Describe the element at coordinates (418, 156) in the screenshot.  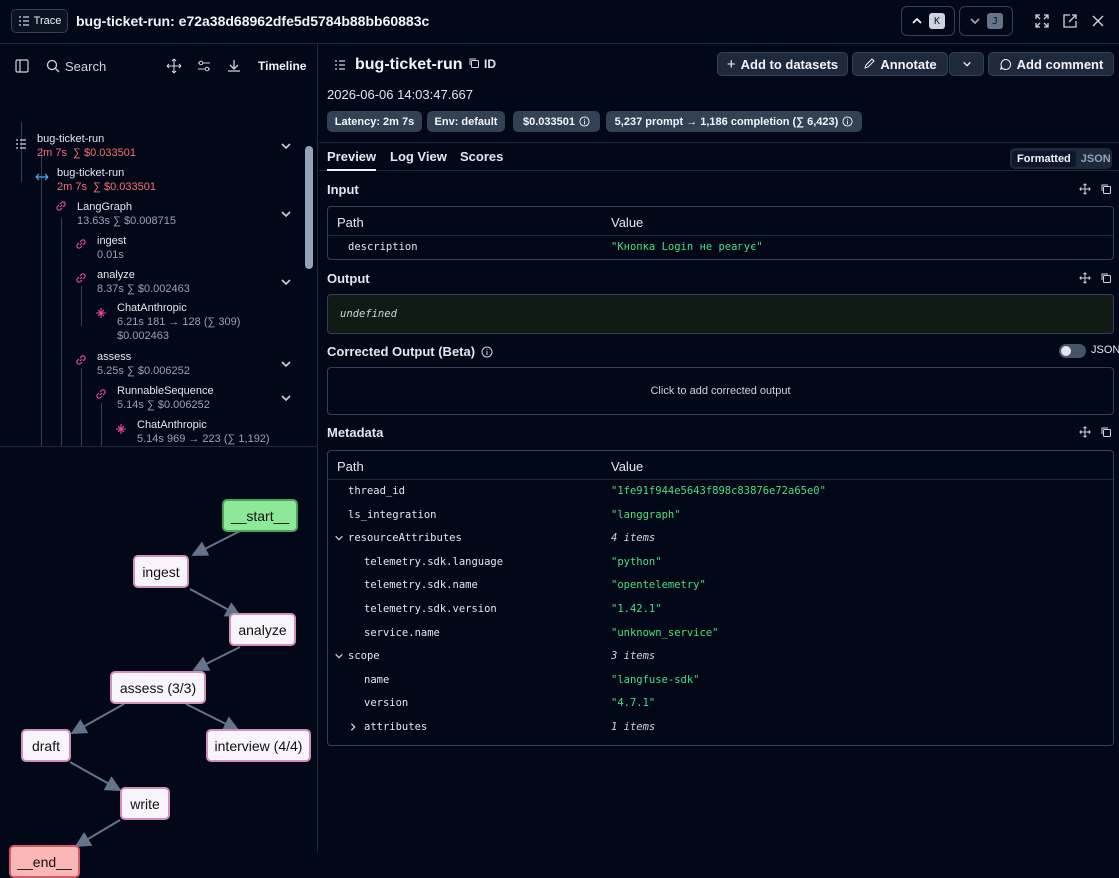
I see `tab-log-view: Log View` at that location.